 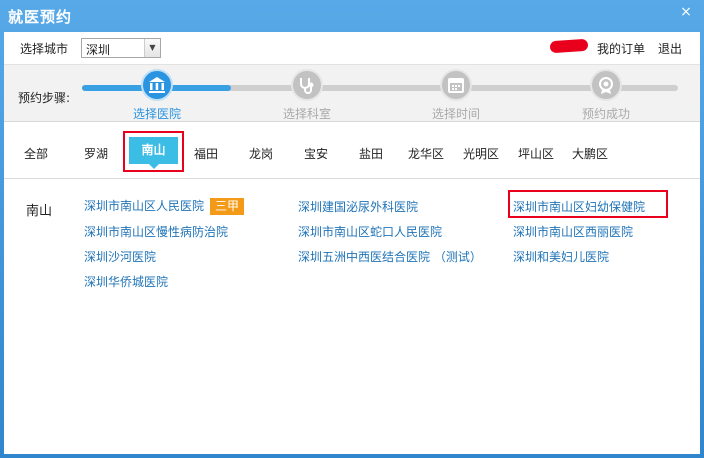 What do you see at coordinates (569, 46) in the screenshot?
I see `redacted-username` at bounding box center [569, 46].